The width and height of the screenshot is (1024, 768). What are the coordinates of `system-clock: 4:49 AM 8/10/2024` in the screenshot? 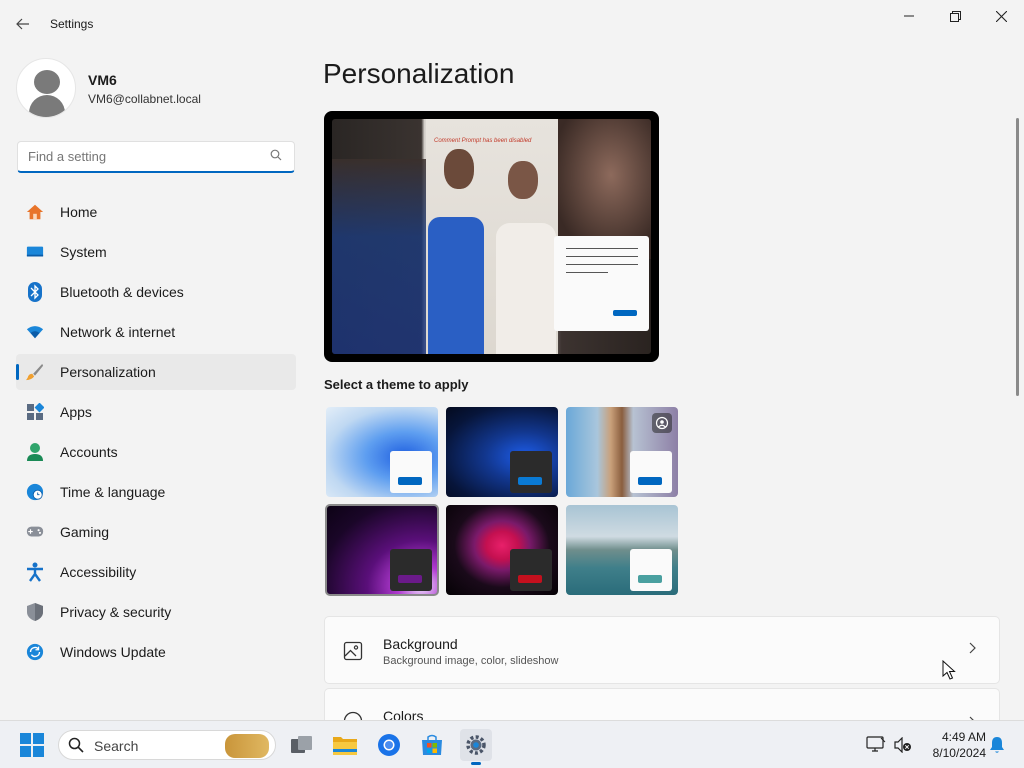 It's located at (952, 745).